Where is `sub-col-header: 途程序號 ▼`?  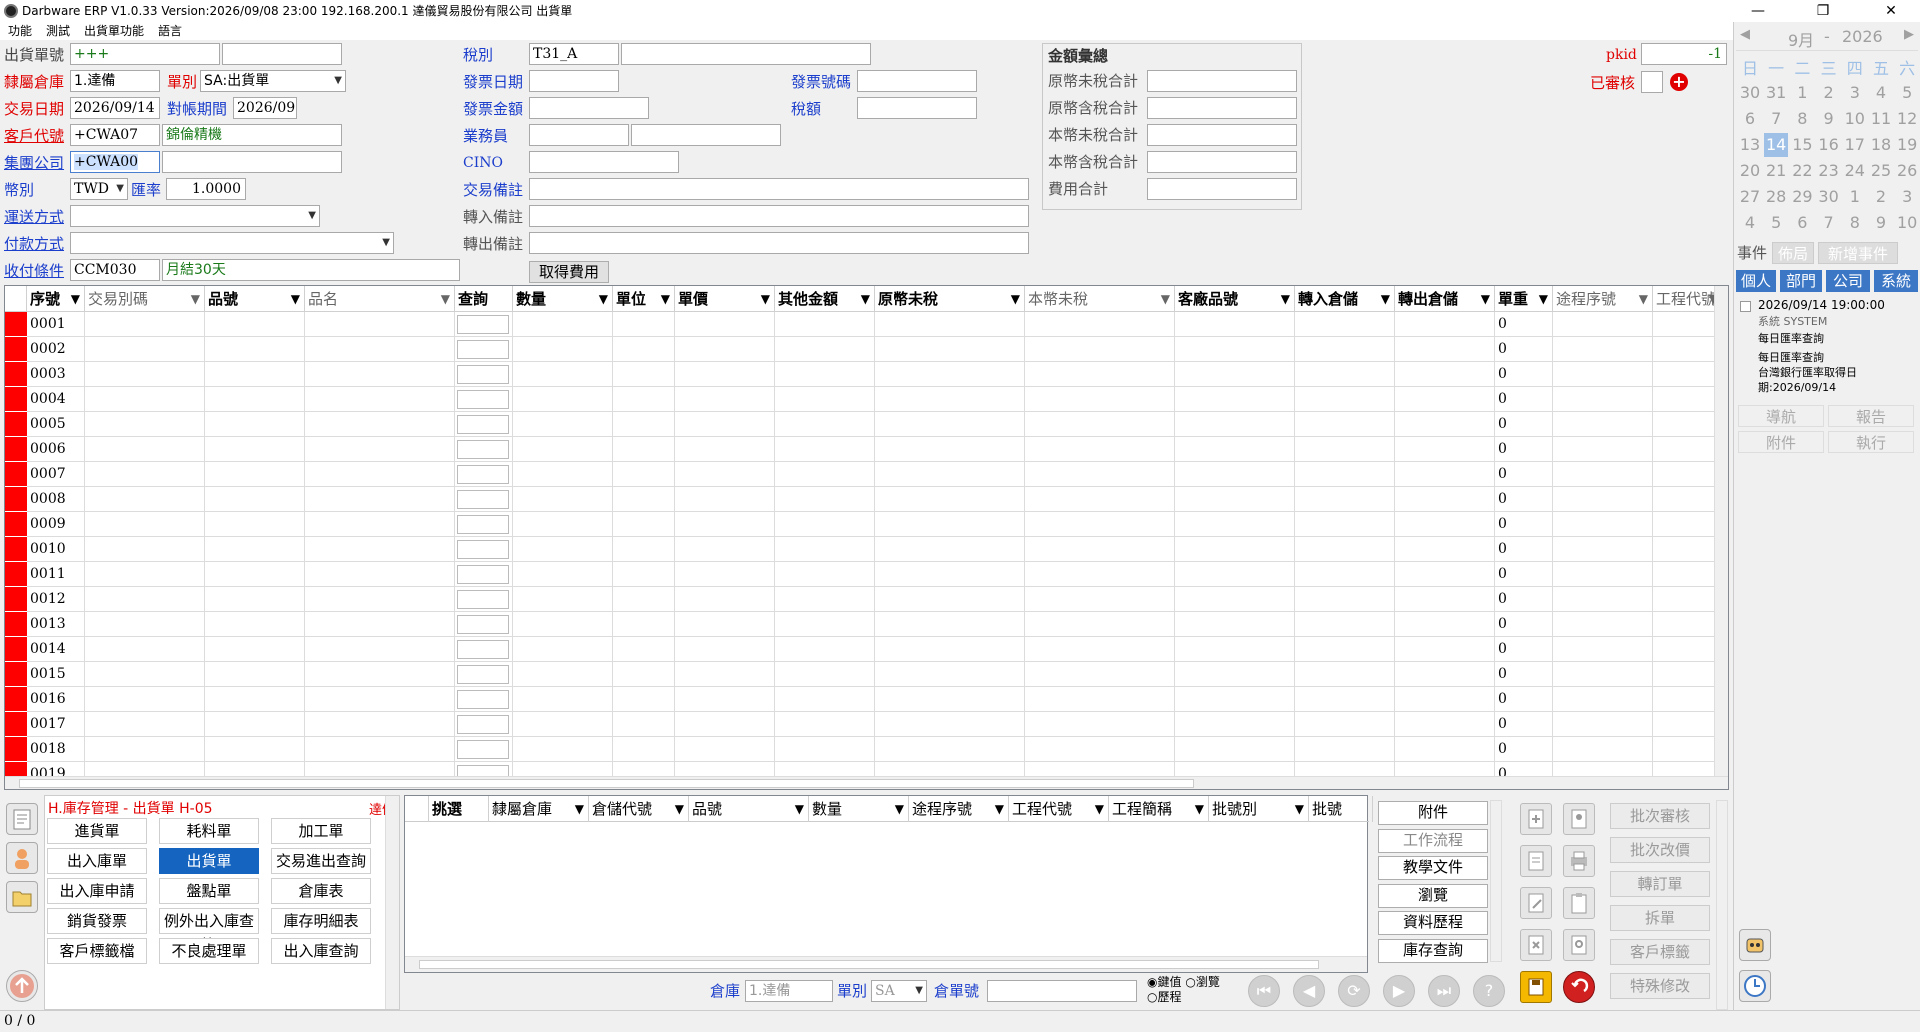
sub-col-header: 途程序號 ▼ is located at coordinates (959, 809).